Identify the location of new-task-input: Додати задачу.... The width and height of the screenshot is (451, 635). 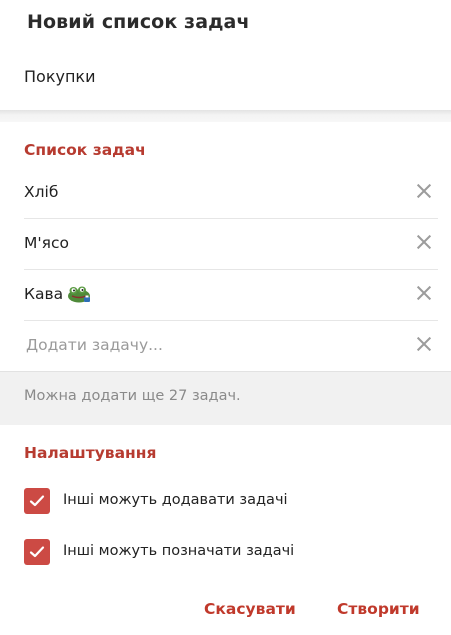
(94, 345).